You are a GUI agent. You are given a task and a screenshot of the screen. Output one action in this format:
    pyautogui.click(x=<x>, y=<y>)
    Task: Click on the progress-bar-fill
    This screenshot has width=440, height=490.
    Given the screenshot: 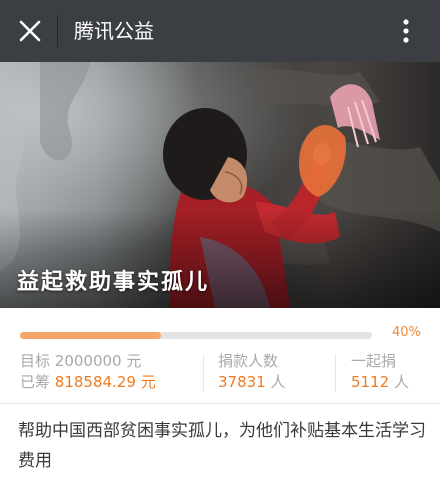 What is the action you would take?
    pyautogui.click(x=90, y=335)
    